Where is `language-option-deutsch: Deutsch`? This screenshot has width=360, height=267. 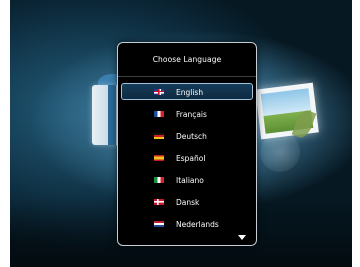
language-option-deutsch: Deutsch is located at coordinates (187, 136).